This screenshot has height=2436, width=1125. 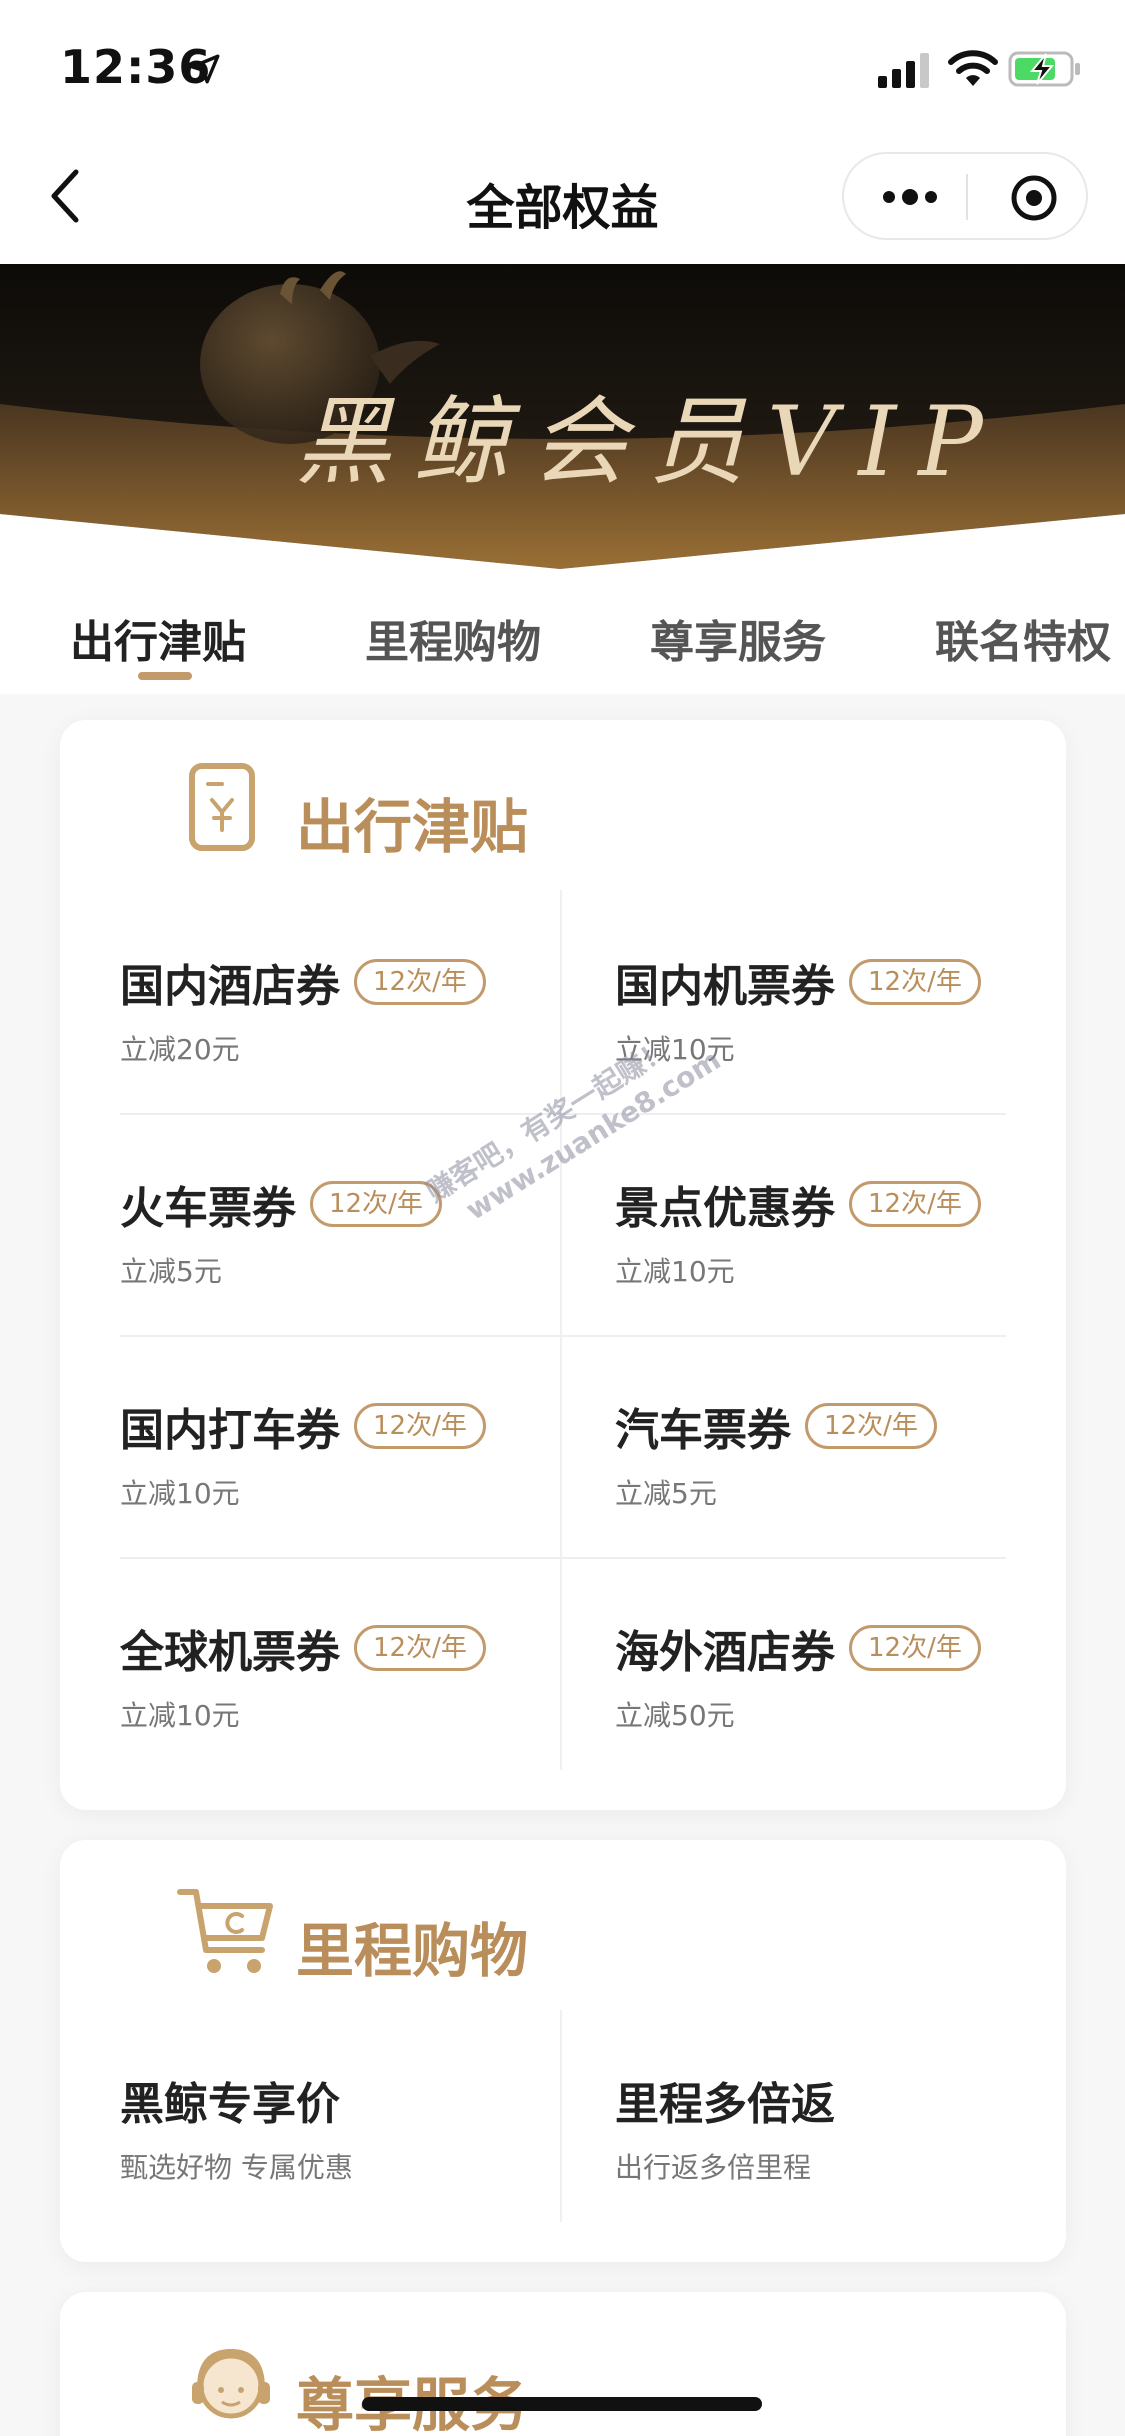 I want to click on benefit-name: 火车票券, so click(x=208, y=1208).